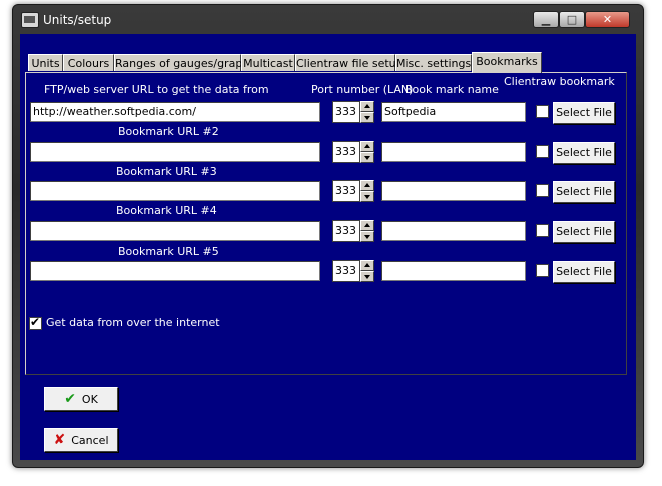 This screenshot has width=662, height=486. Describe the element at coordinates (346, 191) in the screenshot. I see `port-value-3: 333` at that location.